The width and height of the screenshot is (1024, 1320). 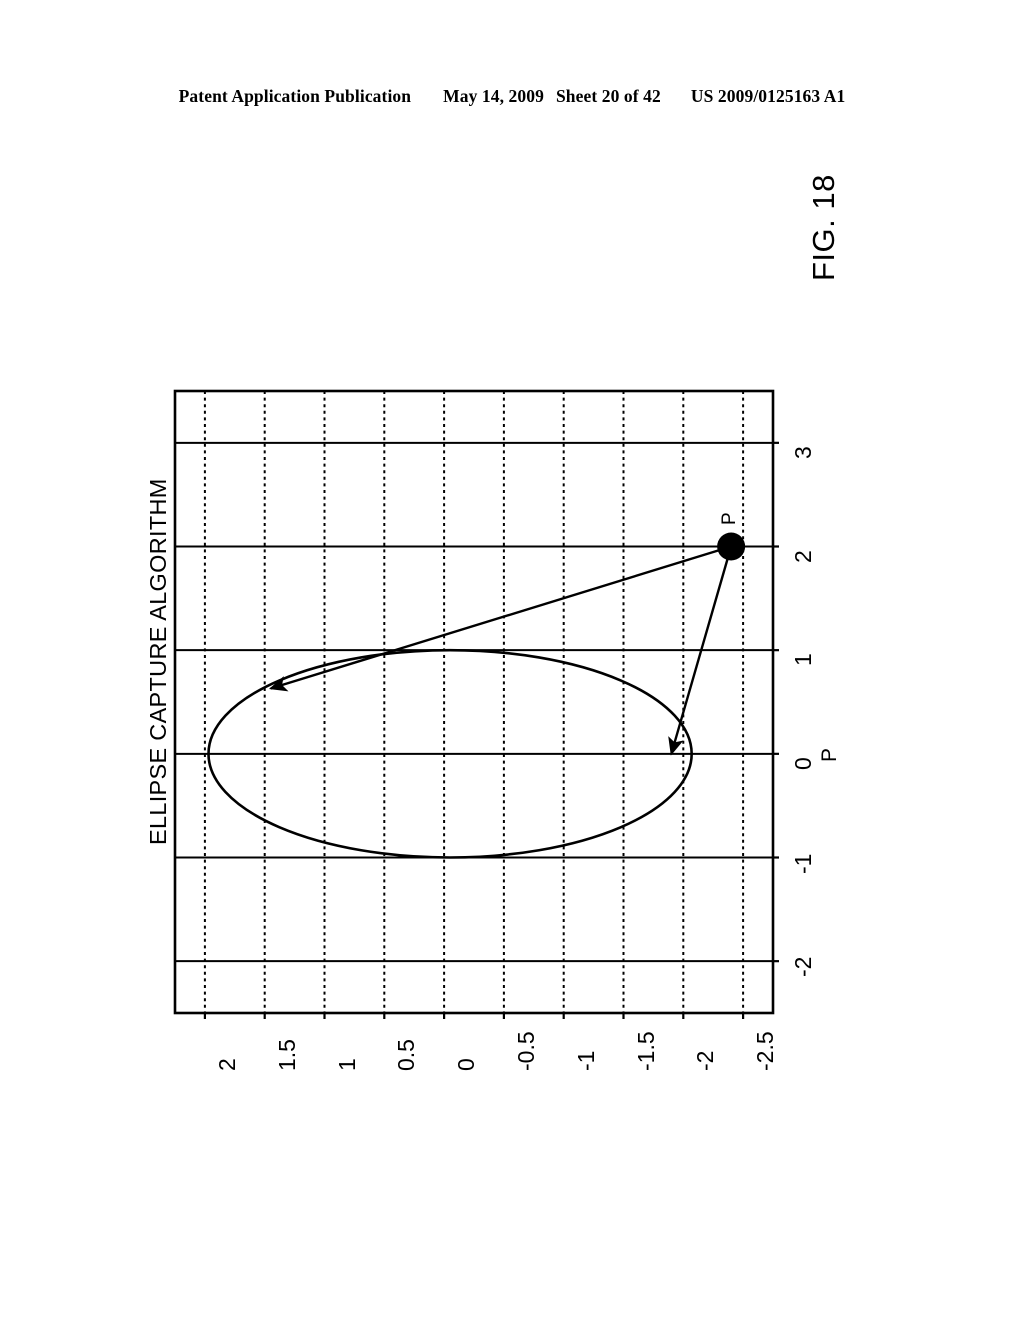 I want to click on y-tick-label: -0.5, so click(x=525, y=1051).